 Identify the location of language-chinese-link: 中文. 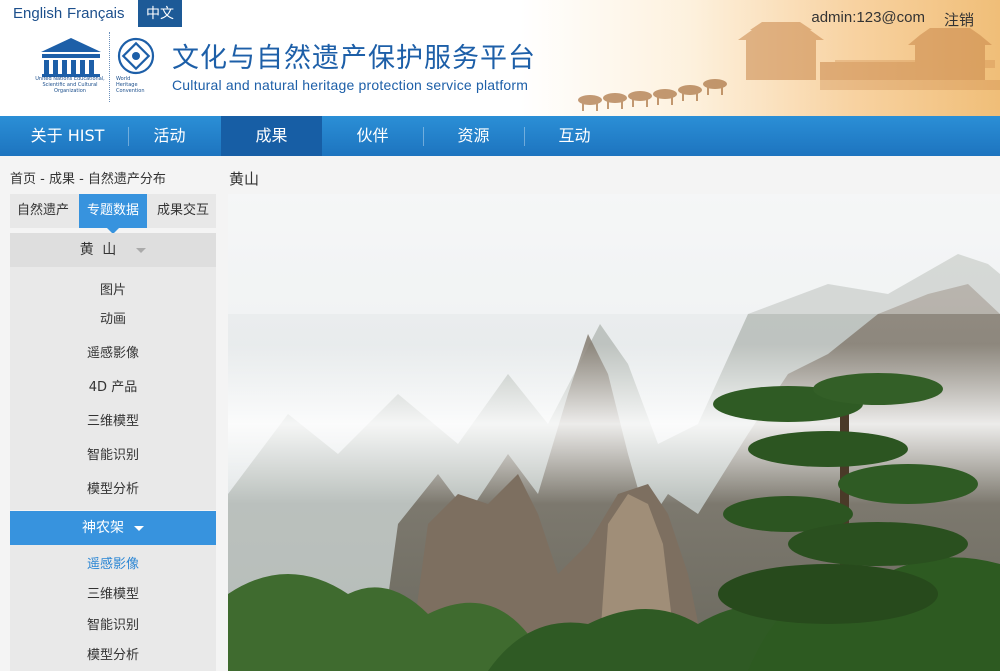
(160, 13).